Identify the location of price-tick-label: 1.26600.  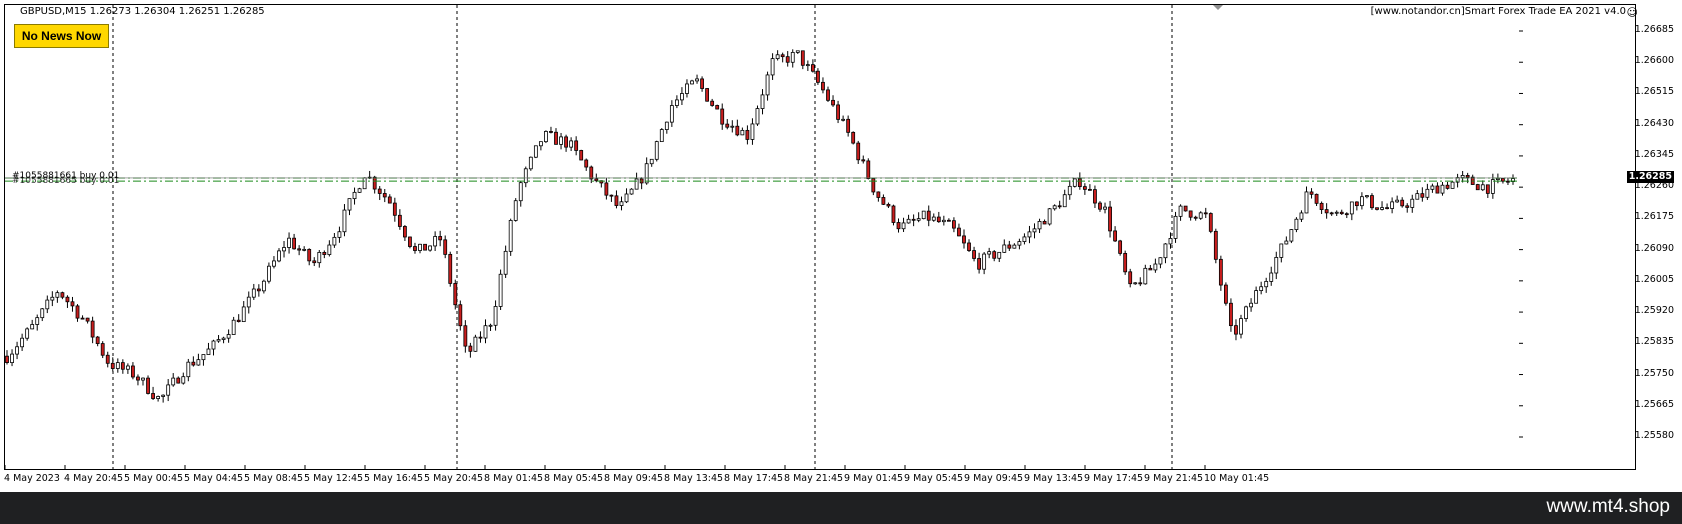
(1654, 61).